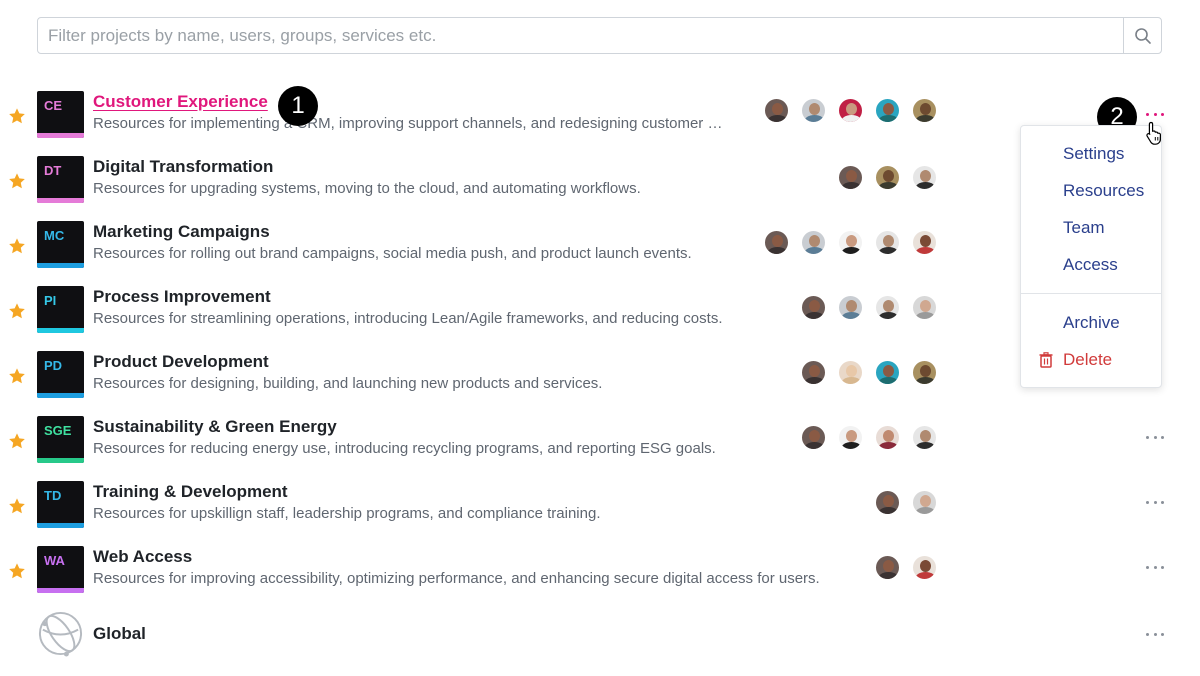 The height and width of the screenshot is (676, 1200). What do you see at coordinates (1093, 154) in the screenshot?
I see `menu-item-settings: Settings` at bounding box center [1093, 154].